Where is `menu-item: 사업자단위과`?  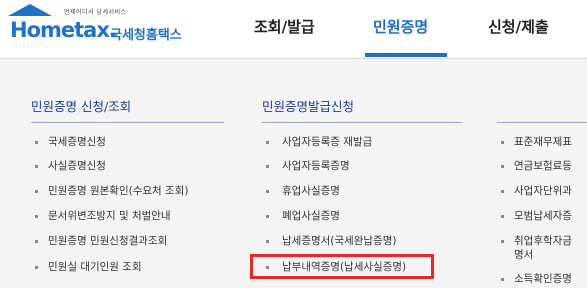 menu-item: 사업자단위과 is located at coordinates (542, 191).